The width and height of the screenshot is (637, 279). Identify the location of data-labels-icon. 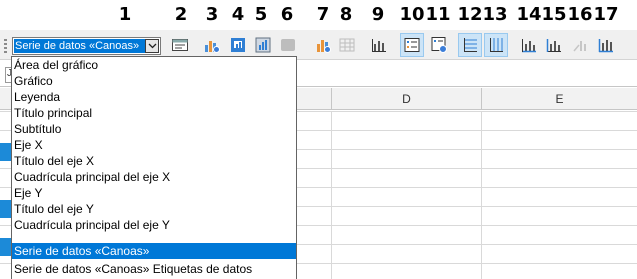
(606, 45).